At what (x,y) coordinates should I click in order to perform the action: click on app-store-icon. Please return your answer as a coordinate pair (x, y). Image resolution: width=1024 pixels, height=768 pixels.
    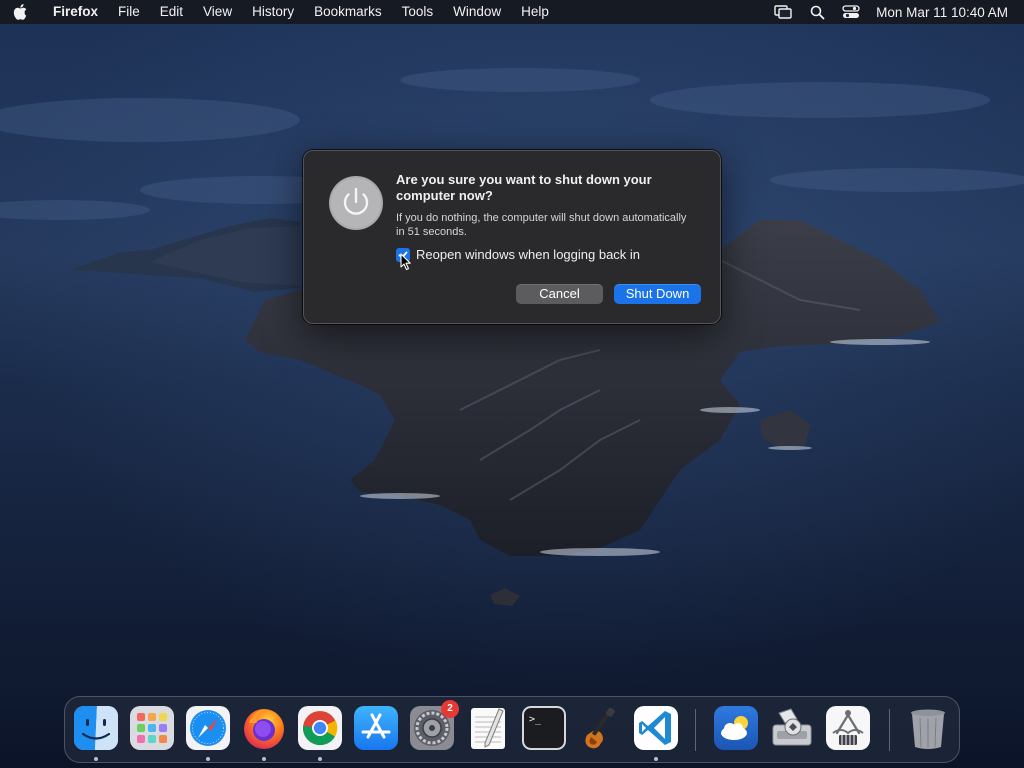
    Looking at the image, I should click on (376, 728).